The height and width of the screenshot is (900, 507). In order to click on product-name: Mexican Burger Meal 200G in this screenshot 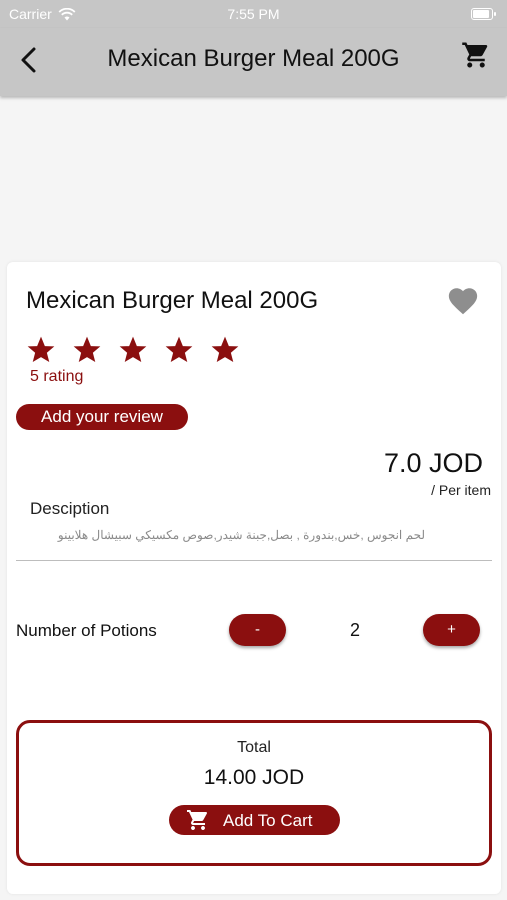, I will do `click(172, 300)`.